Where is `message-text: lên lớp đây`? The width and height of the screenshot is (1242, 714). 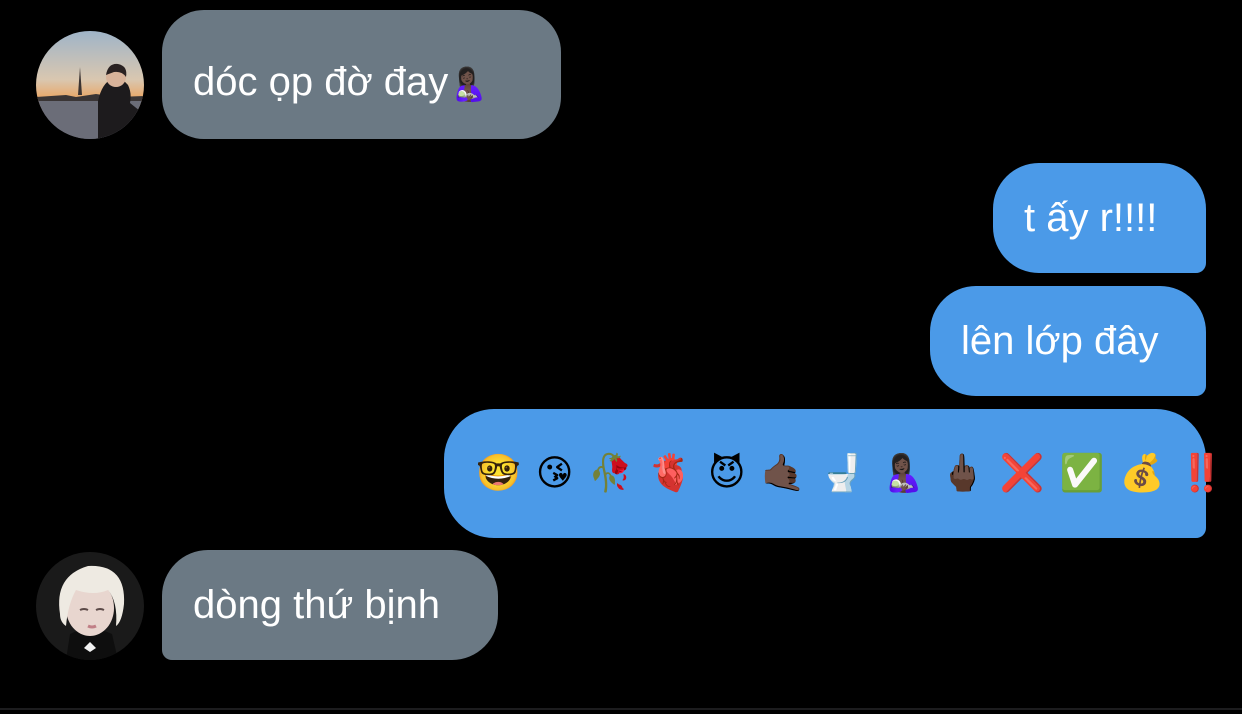
message-text: lên lớp đây is located at coordinates (1060, 341).